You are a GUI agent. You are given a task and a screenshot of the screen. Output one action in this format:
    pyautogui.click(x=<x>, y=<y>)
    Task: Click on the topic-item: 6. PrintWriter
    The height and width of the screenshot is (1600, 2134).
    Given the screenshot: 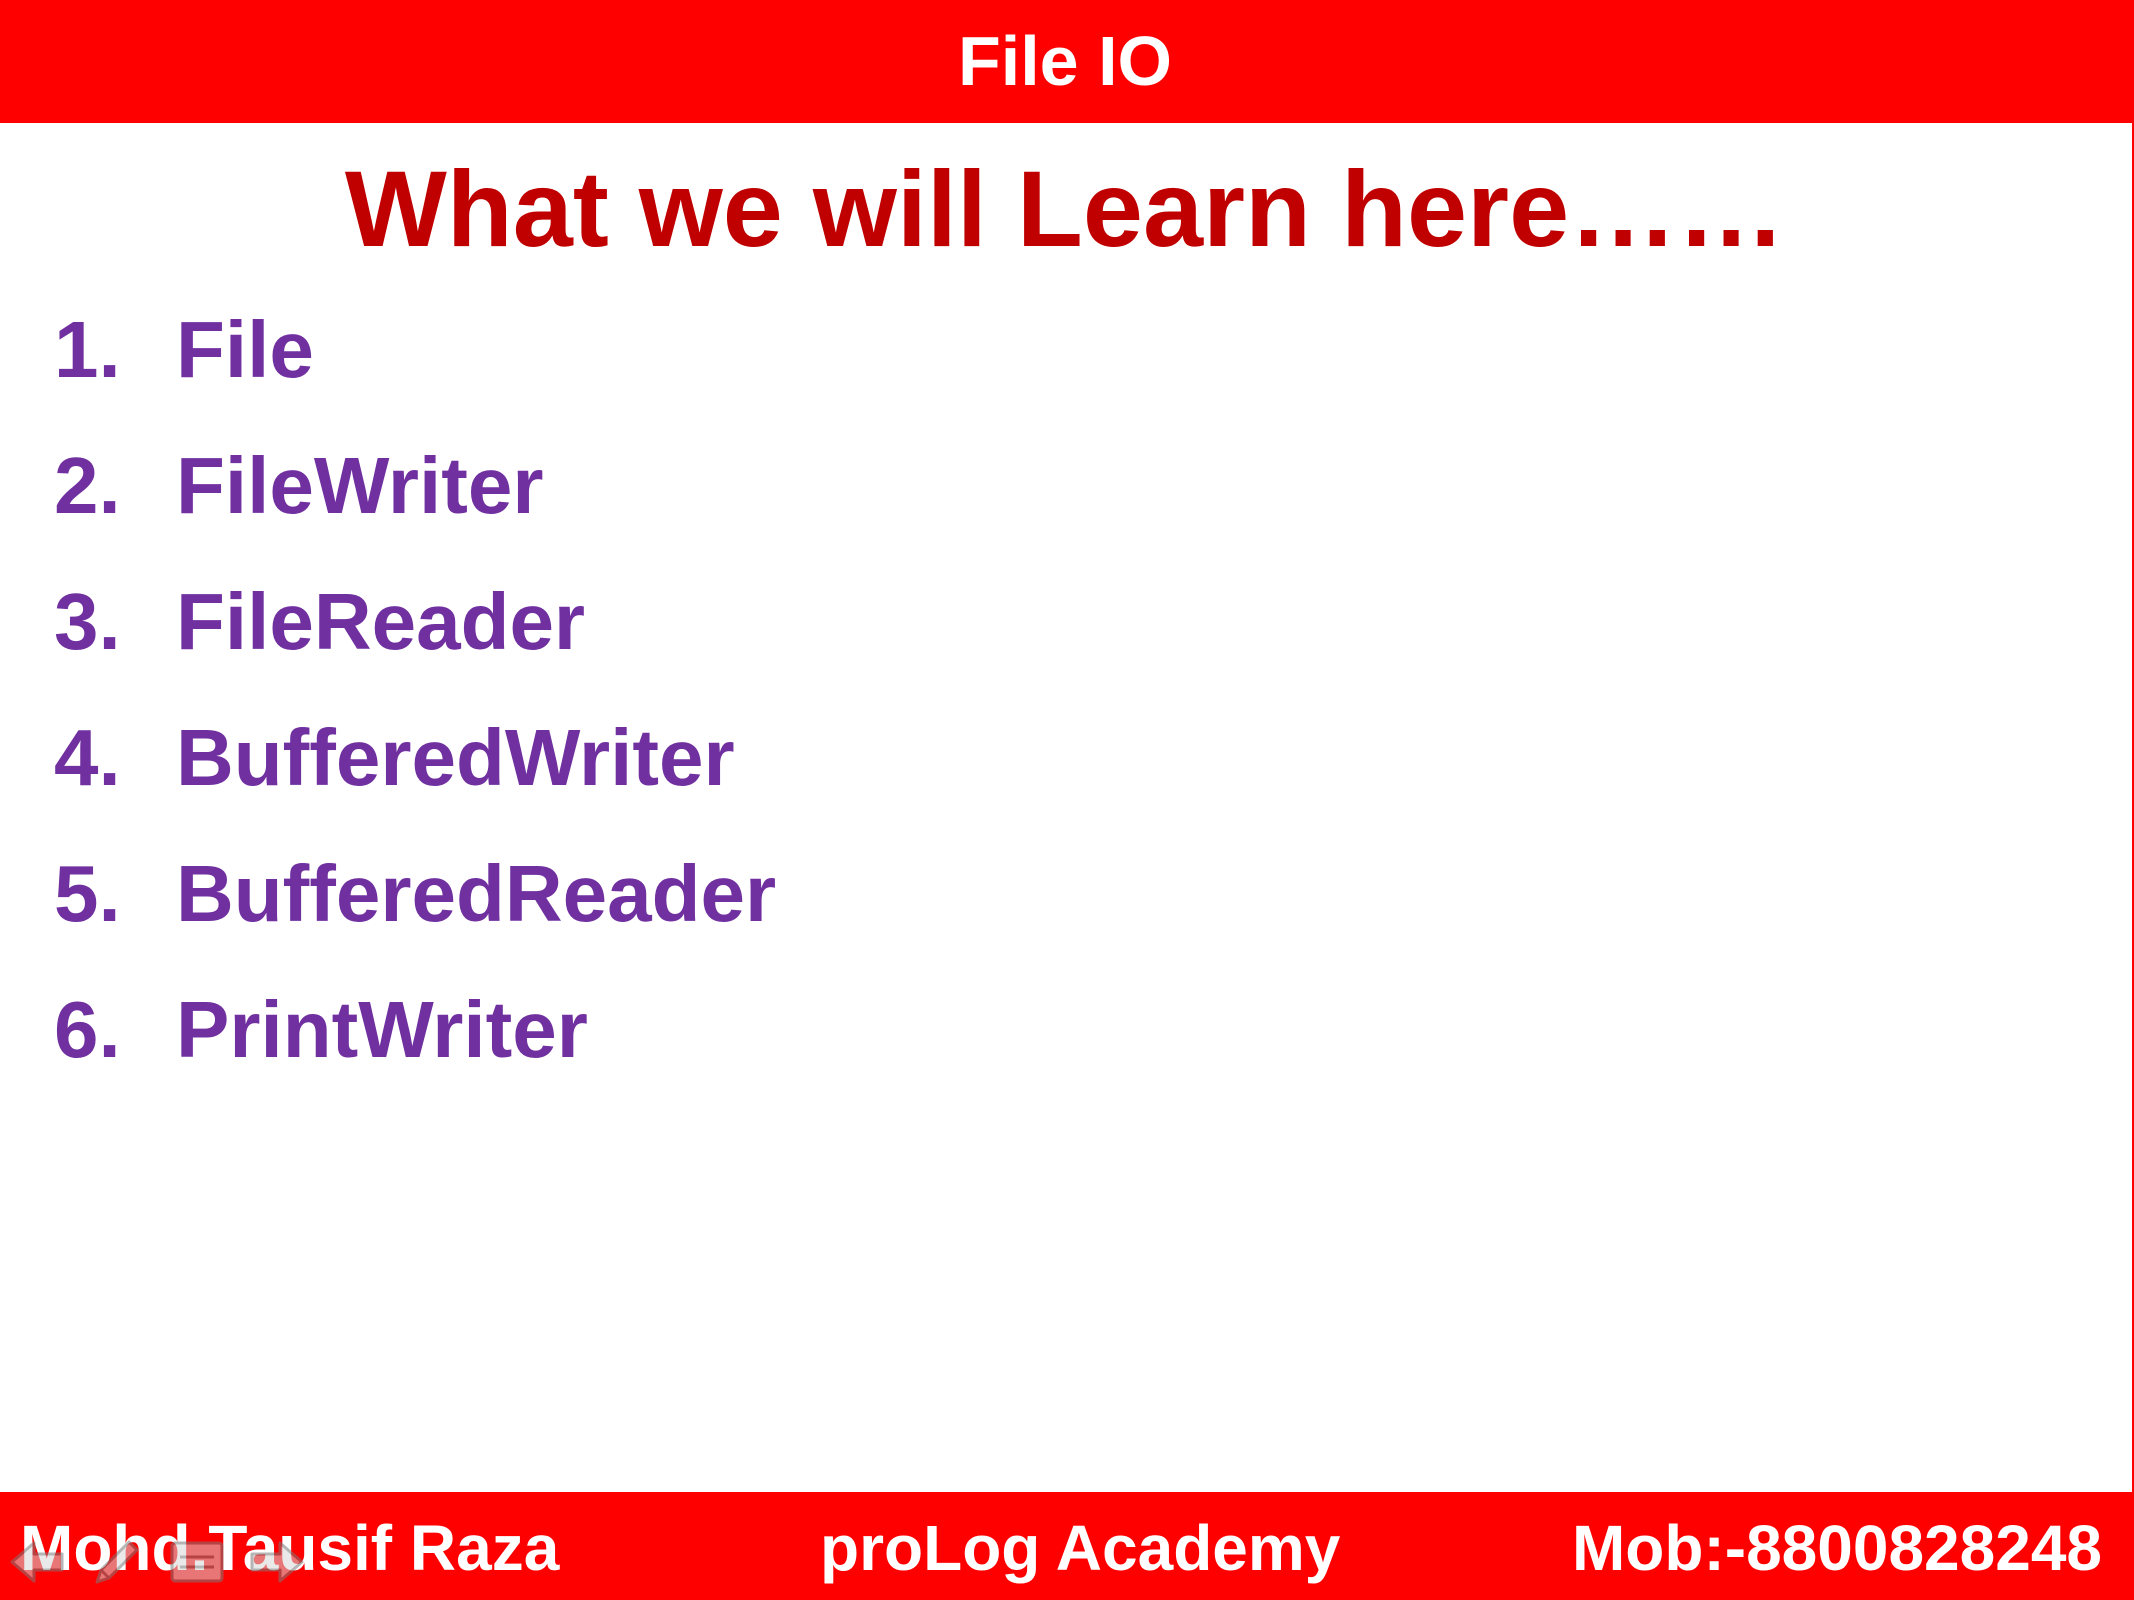 What is the action you would take?
    pyautogui.click(x=415, y=1058)
    